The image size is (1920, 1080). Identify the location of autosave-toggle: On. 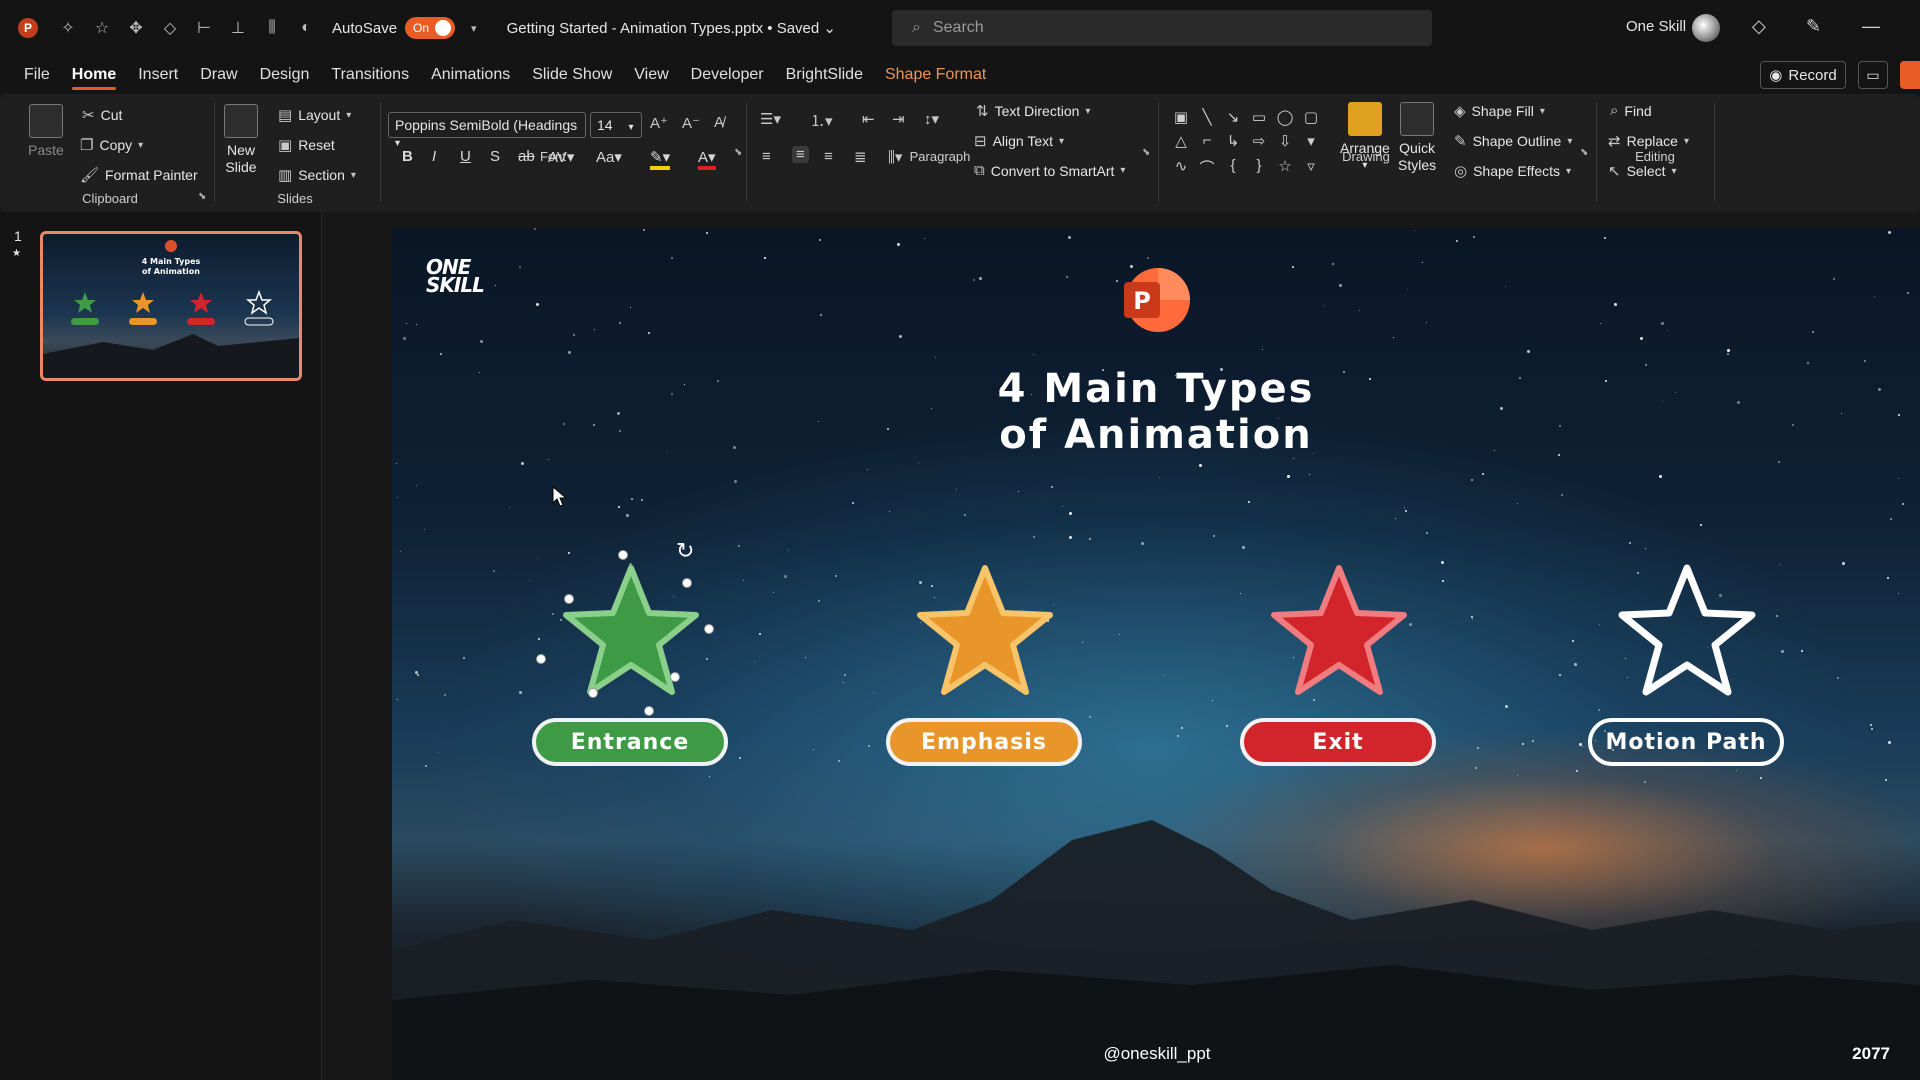
(430, 28).